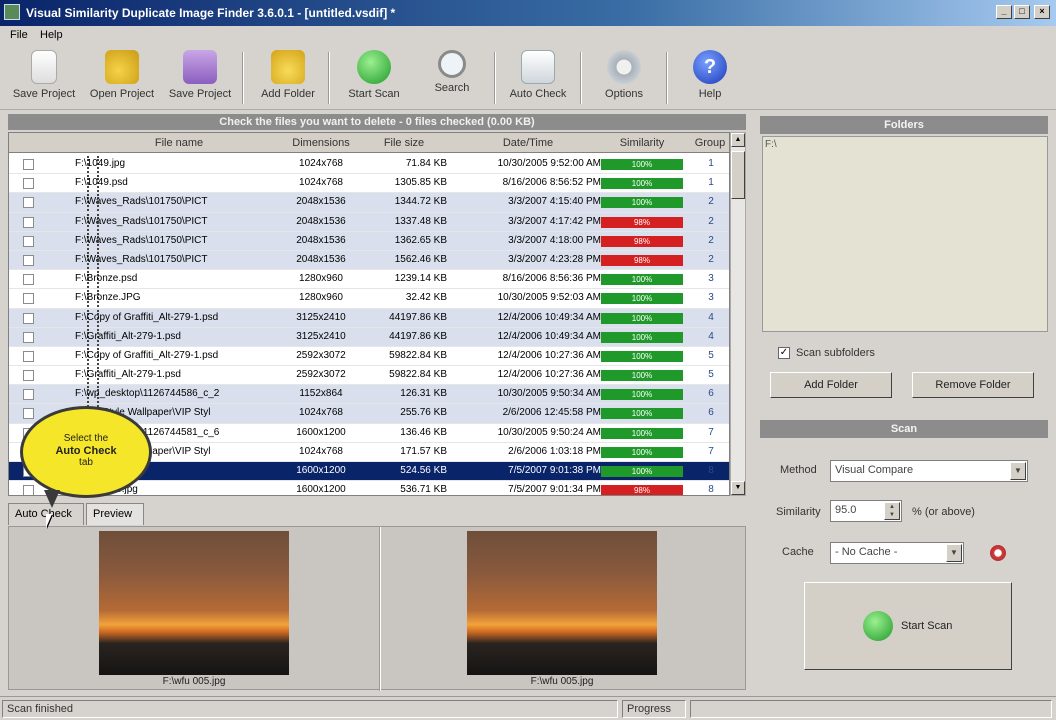  I want to click on method-select: Visual Compare ▼, so click(929, 471).